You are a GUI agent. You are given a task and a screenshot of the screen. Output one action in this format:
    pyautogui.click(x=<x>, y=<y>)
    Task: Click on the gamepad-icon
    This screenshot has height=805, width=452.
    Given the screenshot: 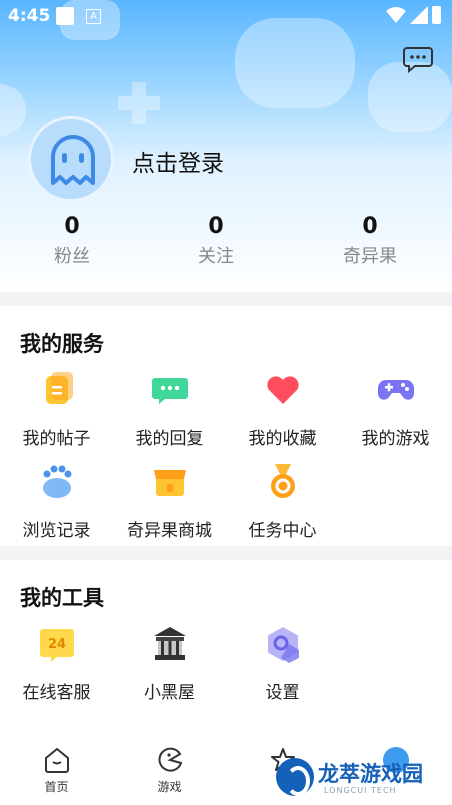 What is the action you would take?
    pyautogui.click(x=395, y=390)
    